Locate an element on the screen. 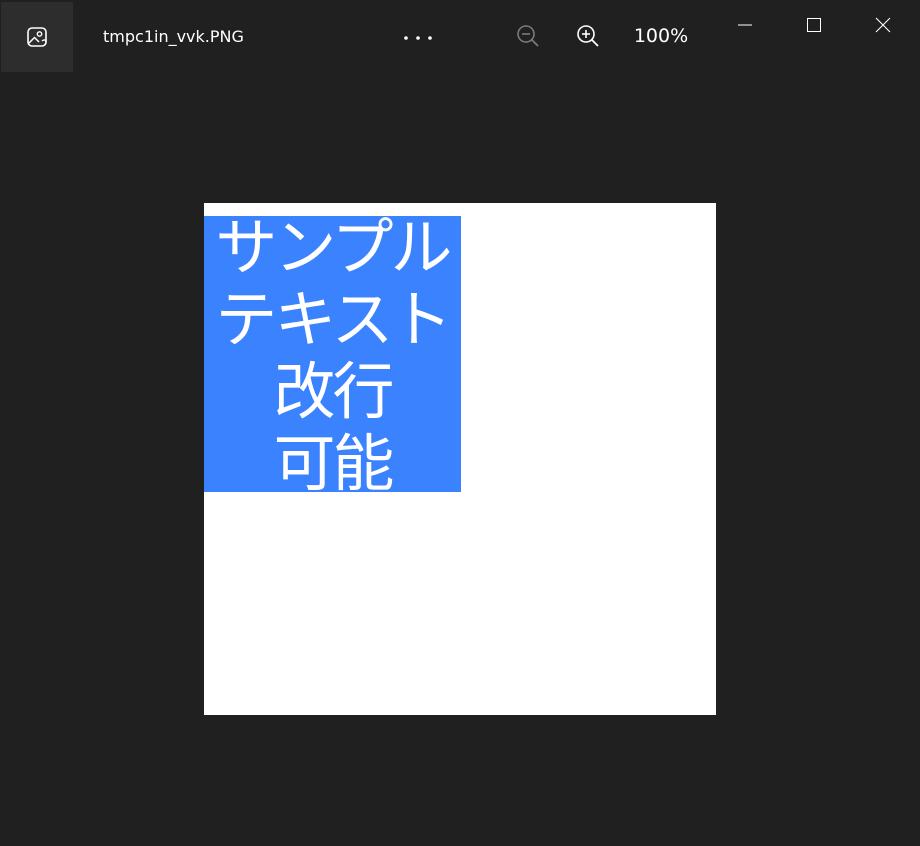 The image size is (920, 846). sample-text-box: サンプル テキスト 改行 可能 is located at coordinates (332, 354).